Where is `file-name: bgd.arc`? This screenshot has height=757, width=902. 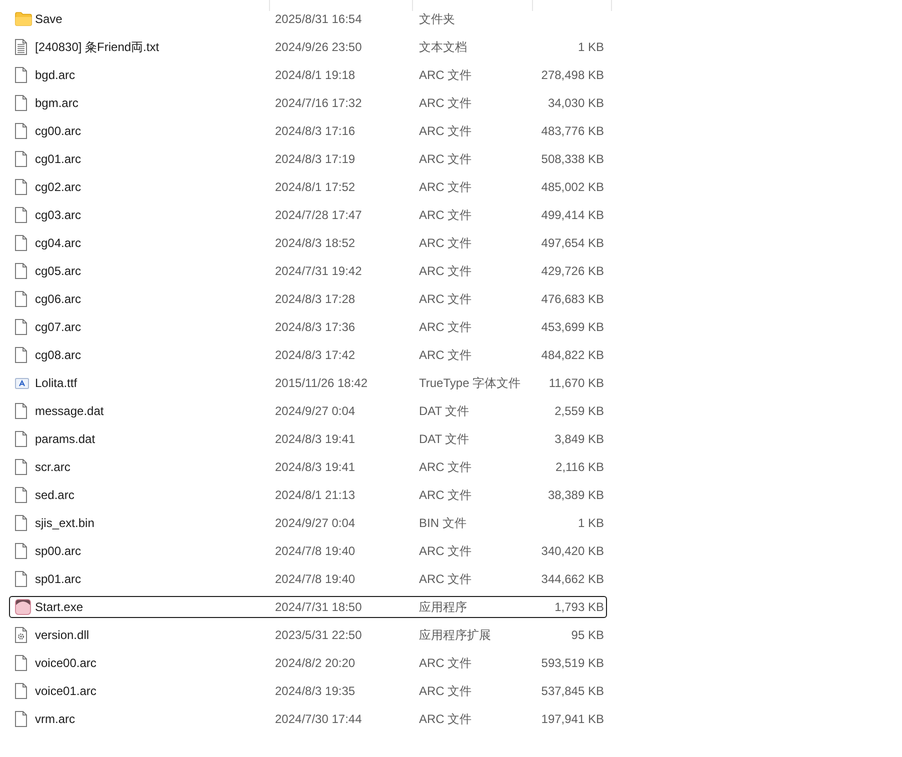
file-name: bgd.arc is located at coordinates (55, 75).